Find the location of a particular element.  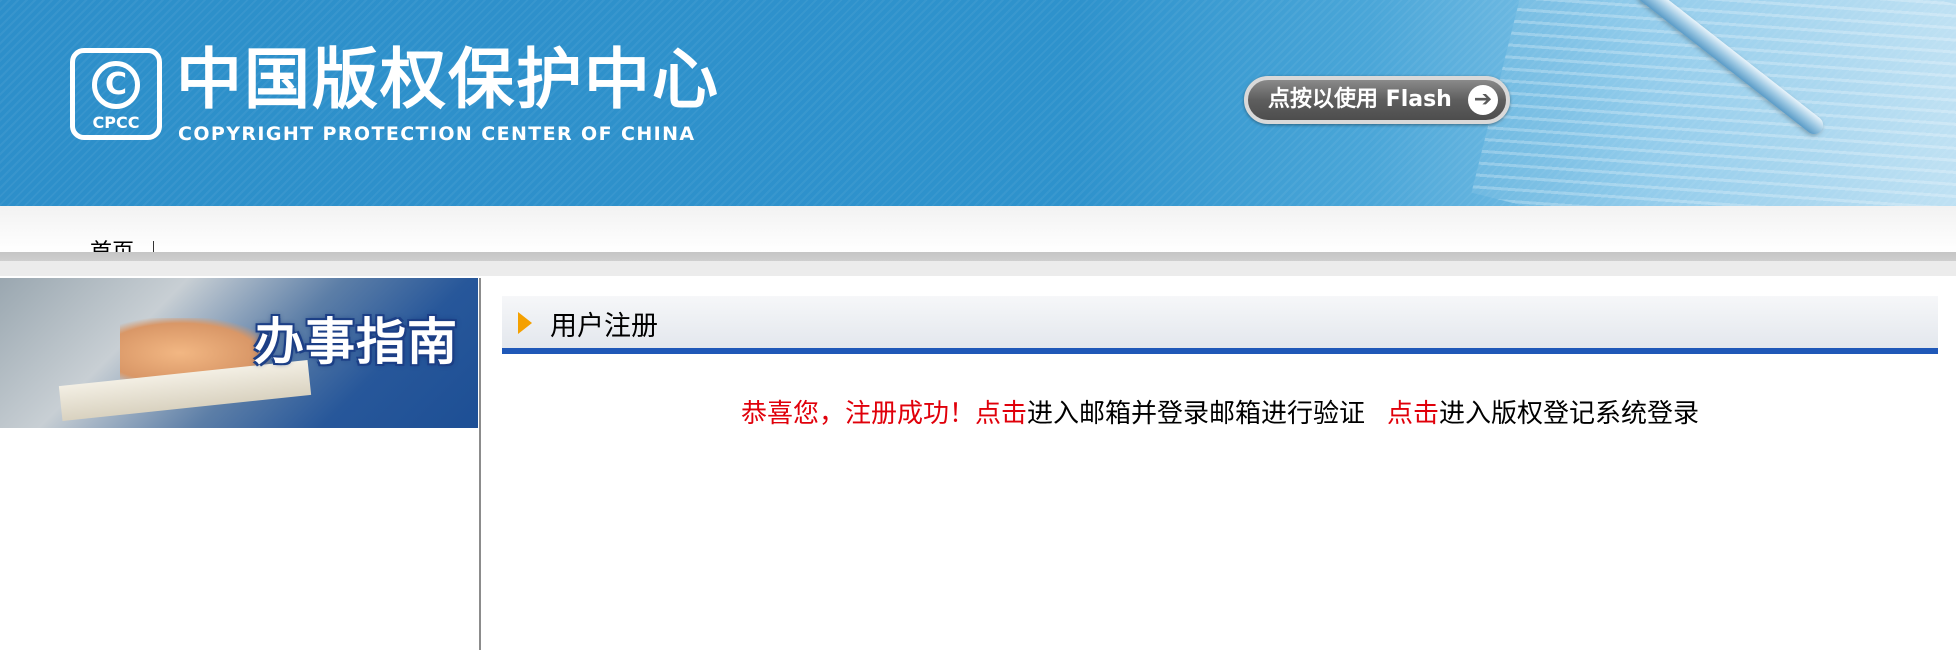

site-title-cn: 中国版权保护中心 is located at coordinates (448, 79).